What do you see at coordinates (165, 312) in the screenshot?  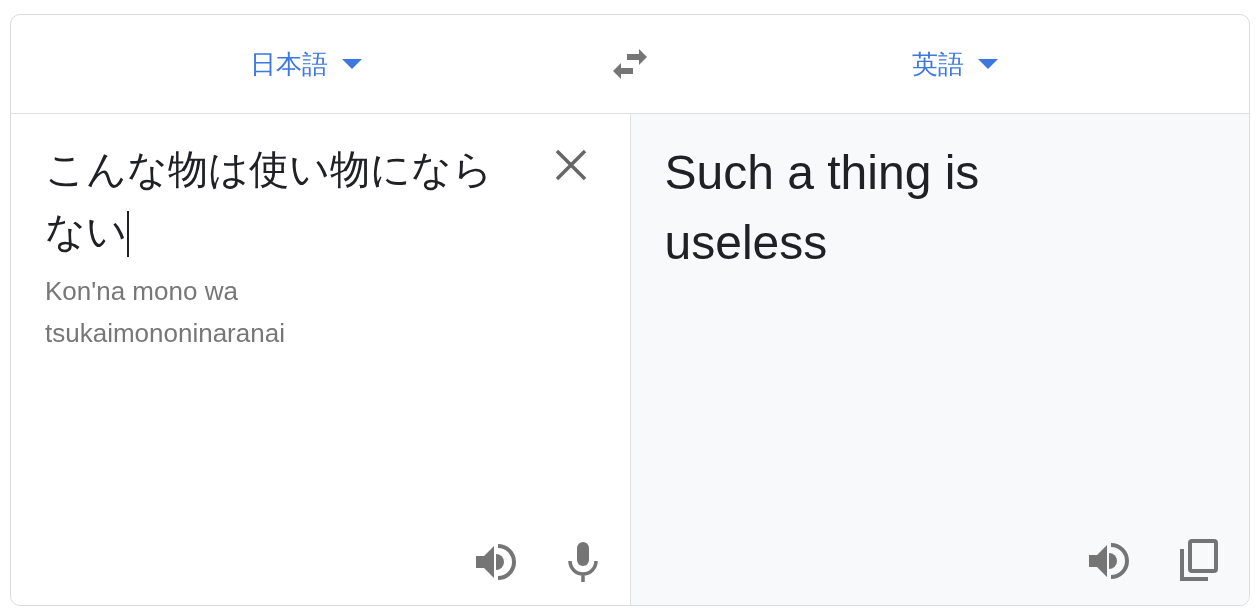 I see `romanization-text: Kon'na mono wa tsukaimononinaranai` at bounding box center [165, 312].